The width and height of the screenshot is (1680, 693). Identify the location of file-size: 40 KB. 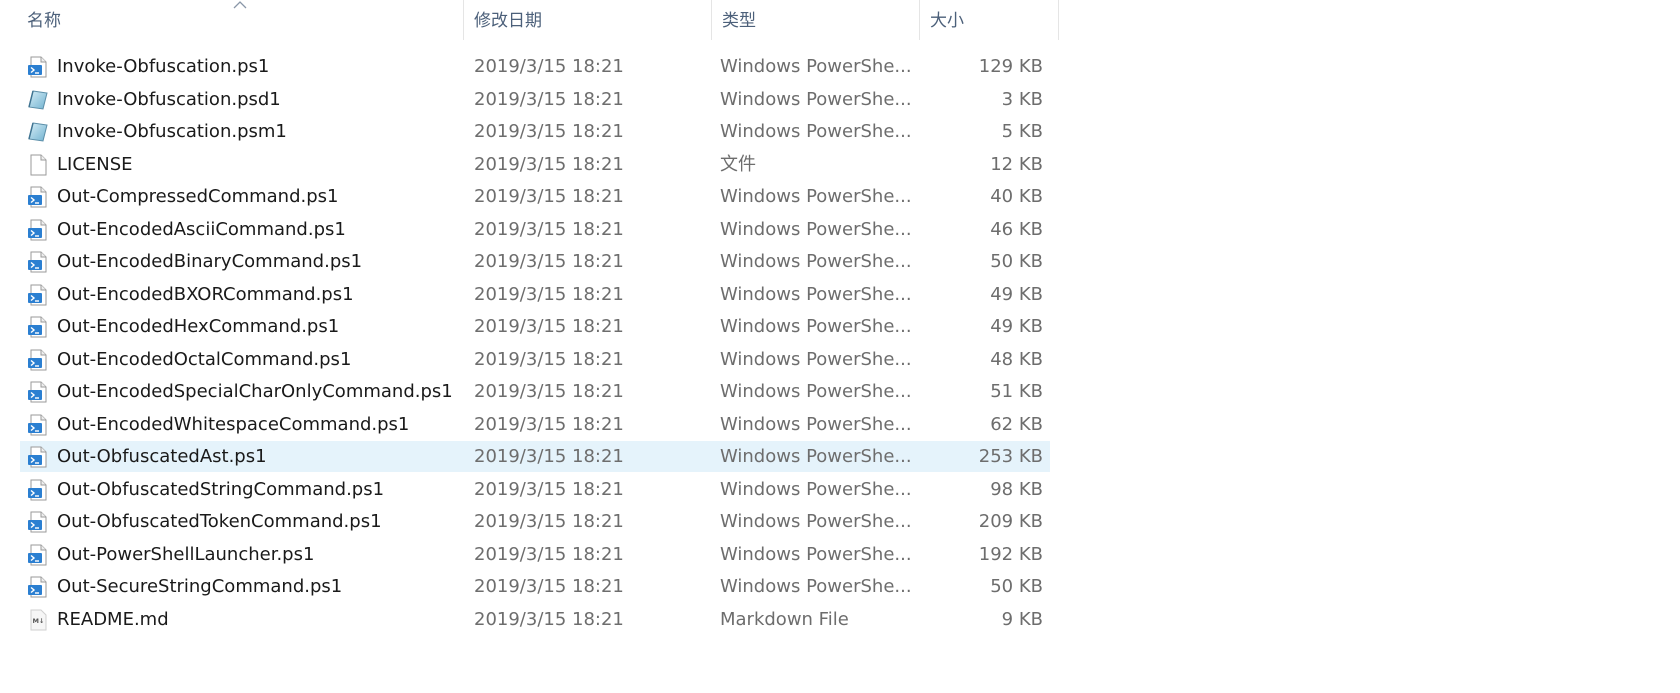
(1016, 196).